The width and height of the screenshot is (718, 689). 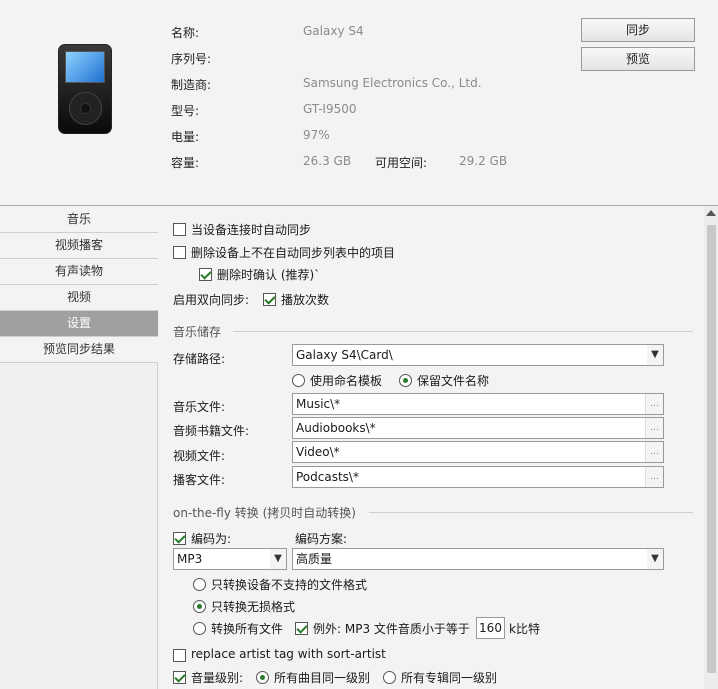 I want to click on vertical-scrollbar, so click(x=711, y=448).